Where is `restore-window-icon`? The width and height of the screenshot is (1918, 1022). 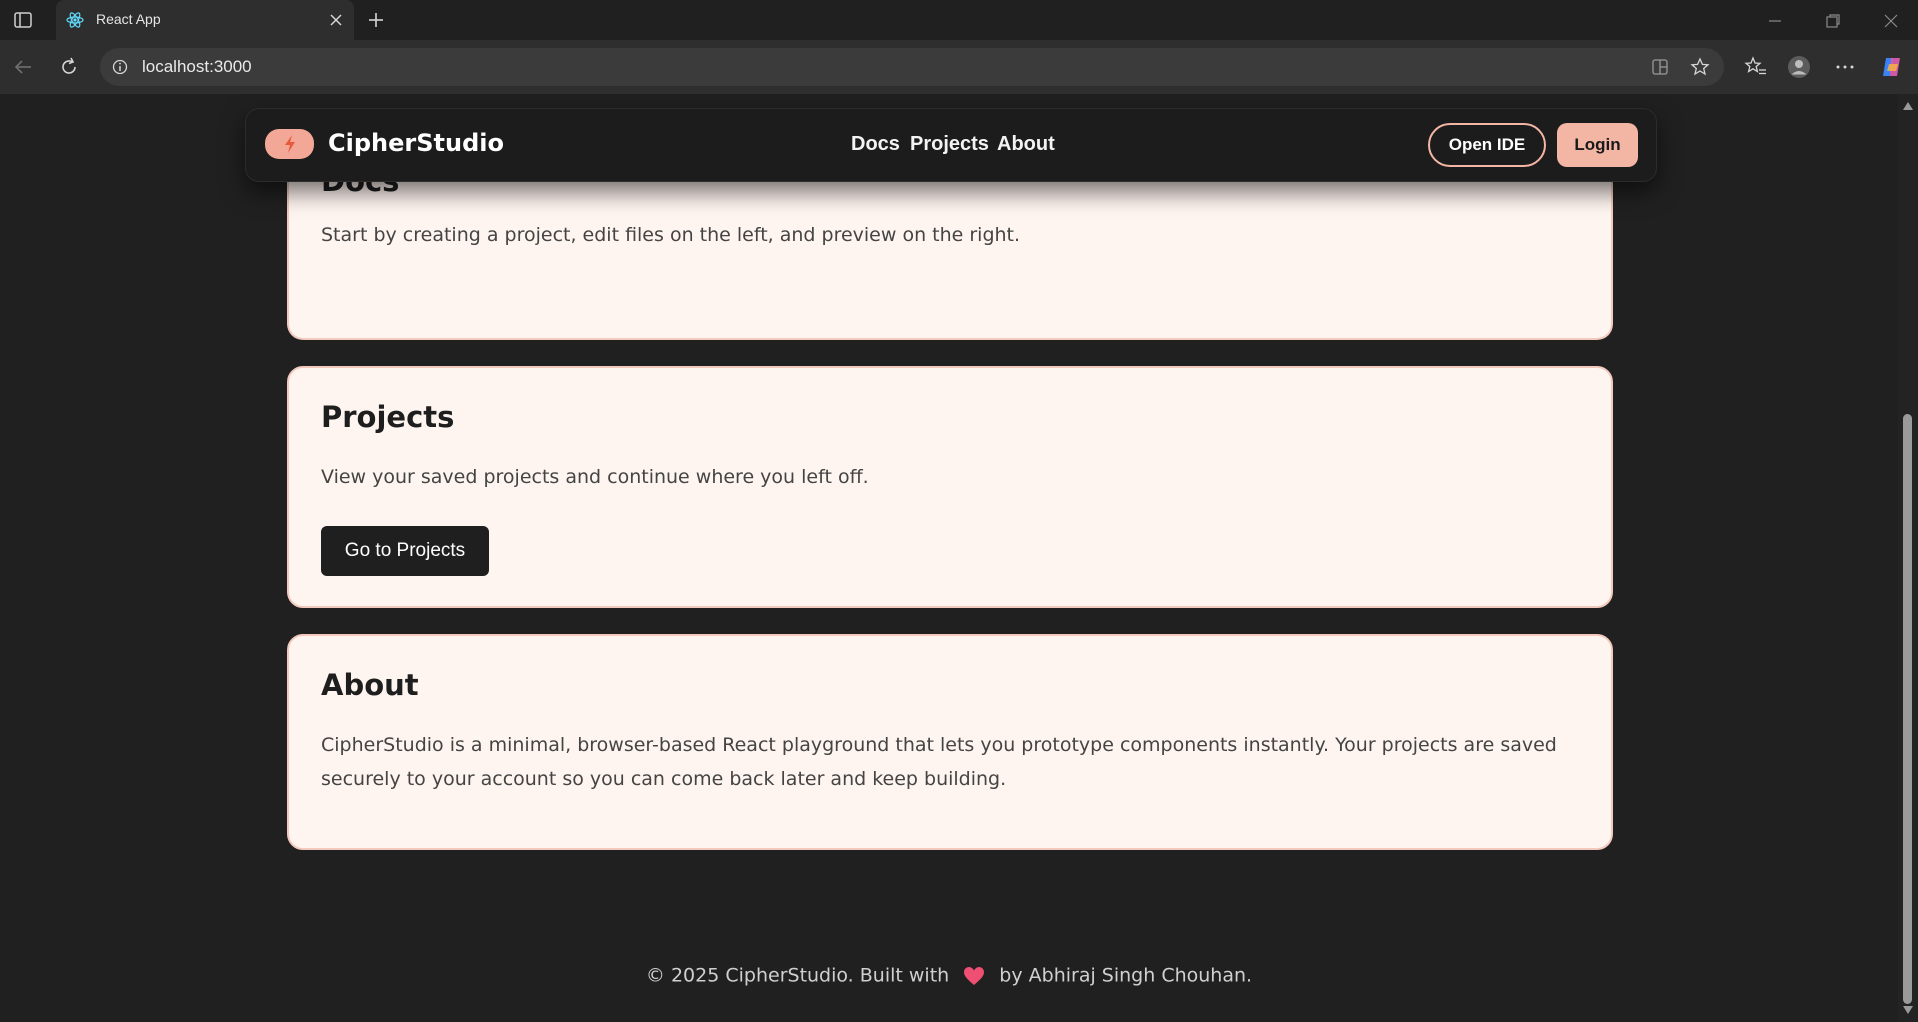
restore-window-icon is located at coordinates (1833, 21).